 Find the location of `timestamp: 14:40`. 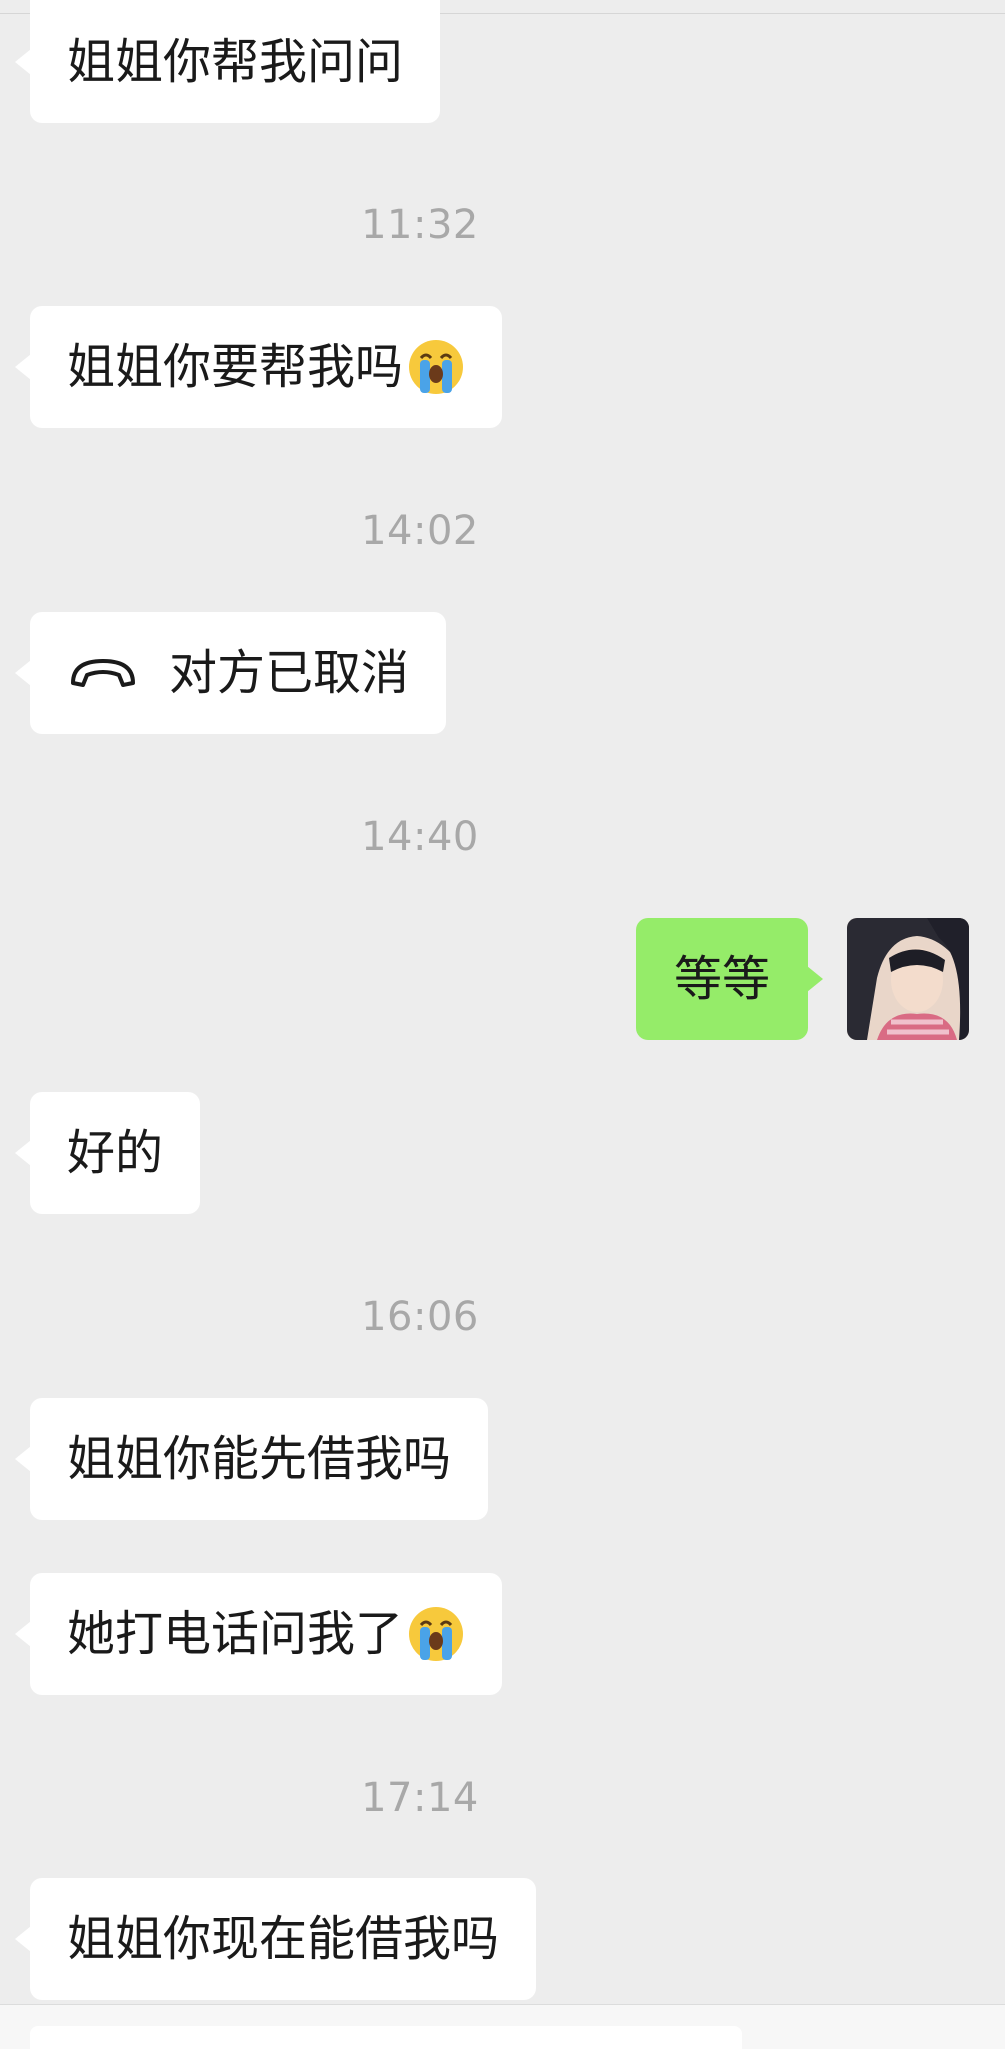

timestamp: 14:40 is located at coordinates (420, 837).